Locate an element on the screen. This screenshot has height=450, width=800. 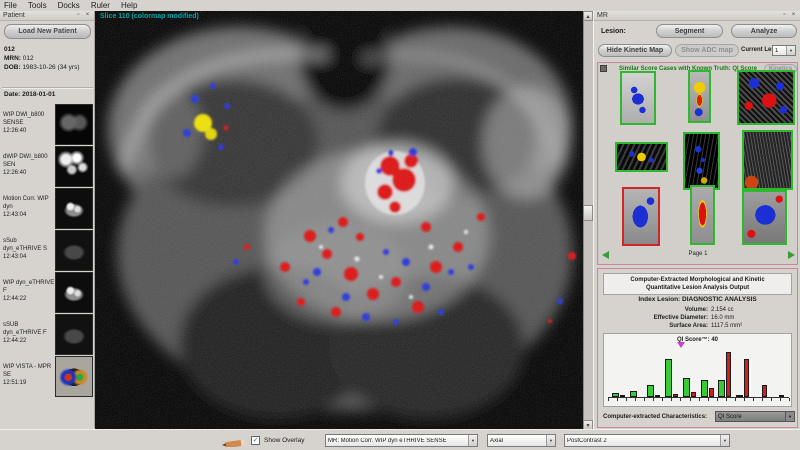
series-list-item: sSUB dyn_eTHRIVE F 12:44:22 is located at coordinates (47, 334).